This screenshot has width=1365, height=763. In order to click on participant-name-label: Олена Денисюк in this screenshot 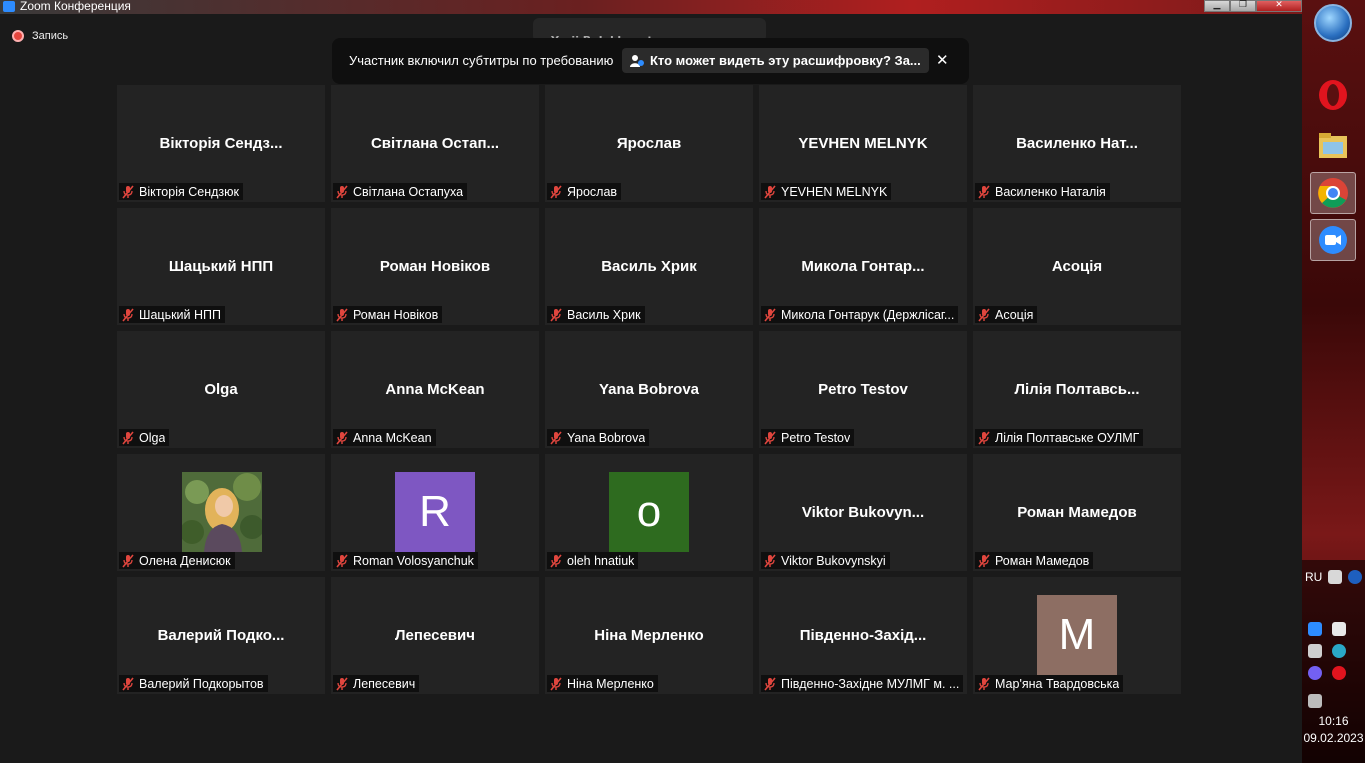, I will do `click(177, 560)`.